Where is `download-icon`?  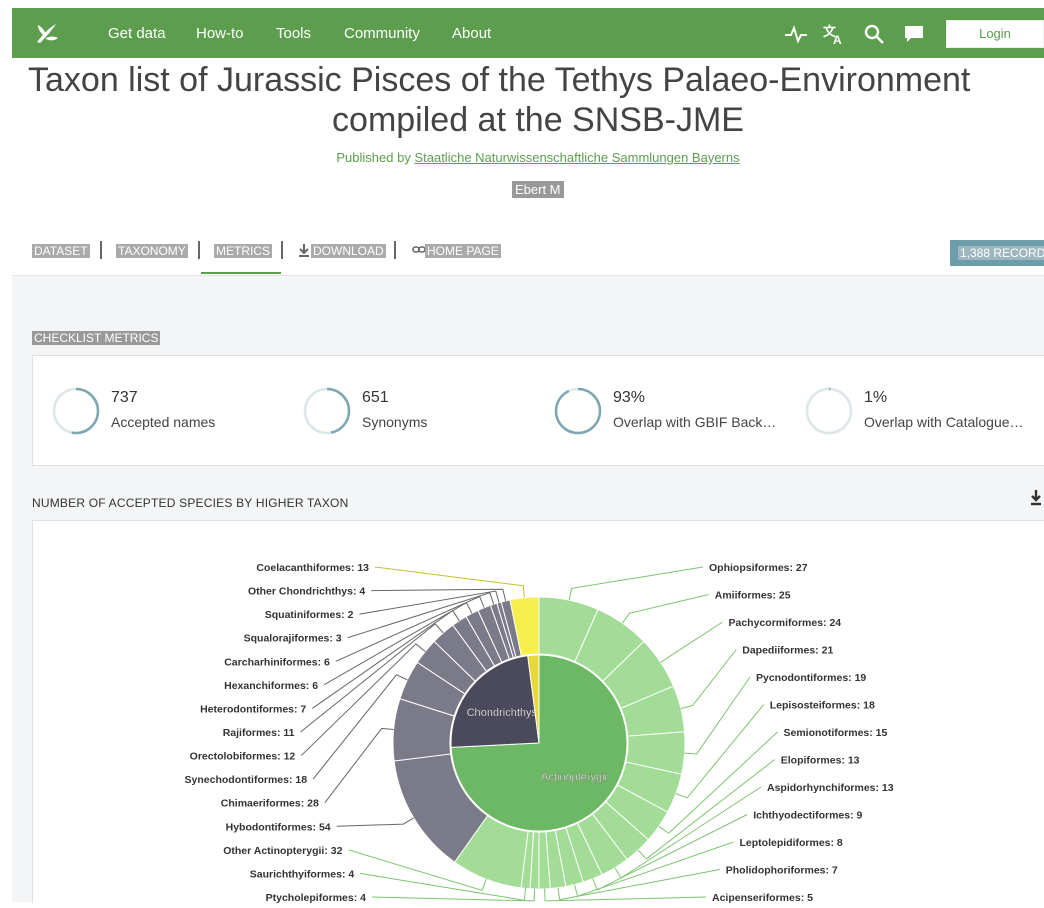 download-icon is located at coordinates (1036, 497).